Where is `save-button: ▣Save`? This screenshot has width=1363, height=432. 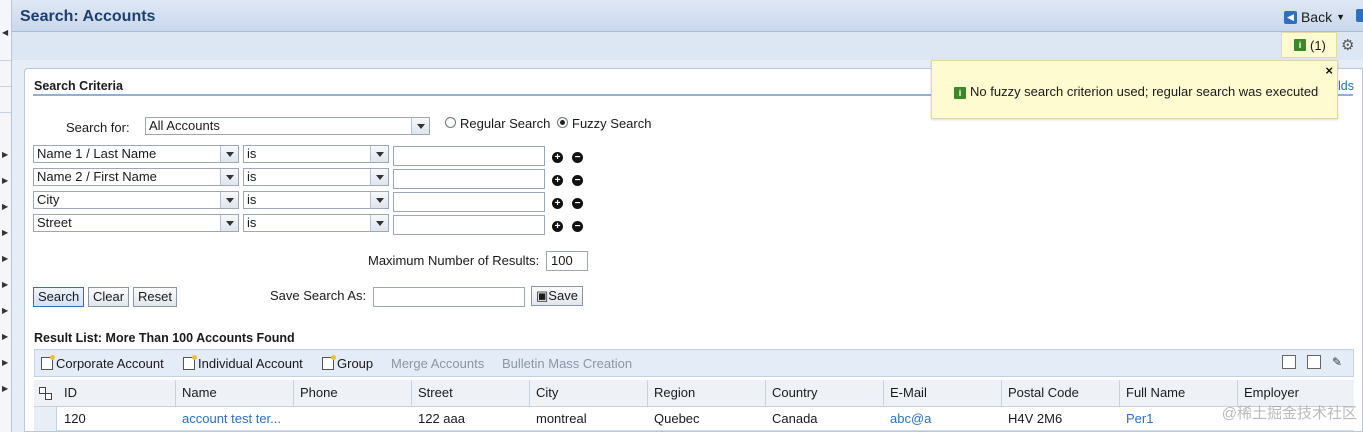
save-button: ▣Save is located at coordinates (557, 296).